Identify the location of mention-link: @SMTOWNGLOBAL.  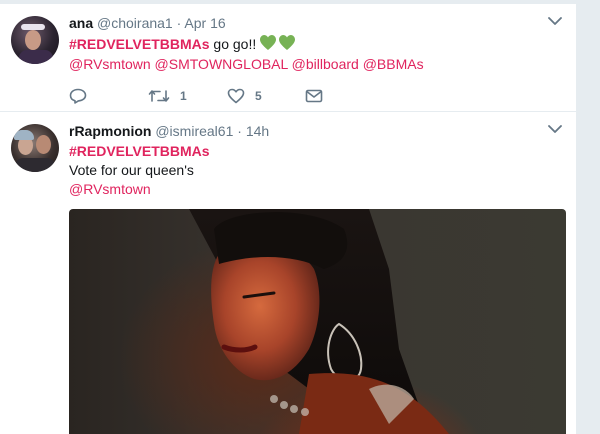
(221, 64).